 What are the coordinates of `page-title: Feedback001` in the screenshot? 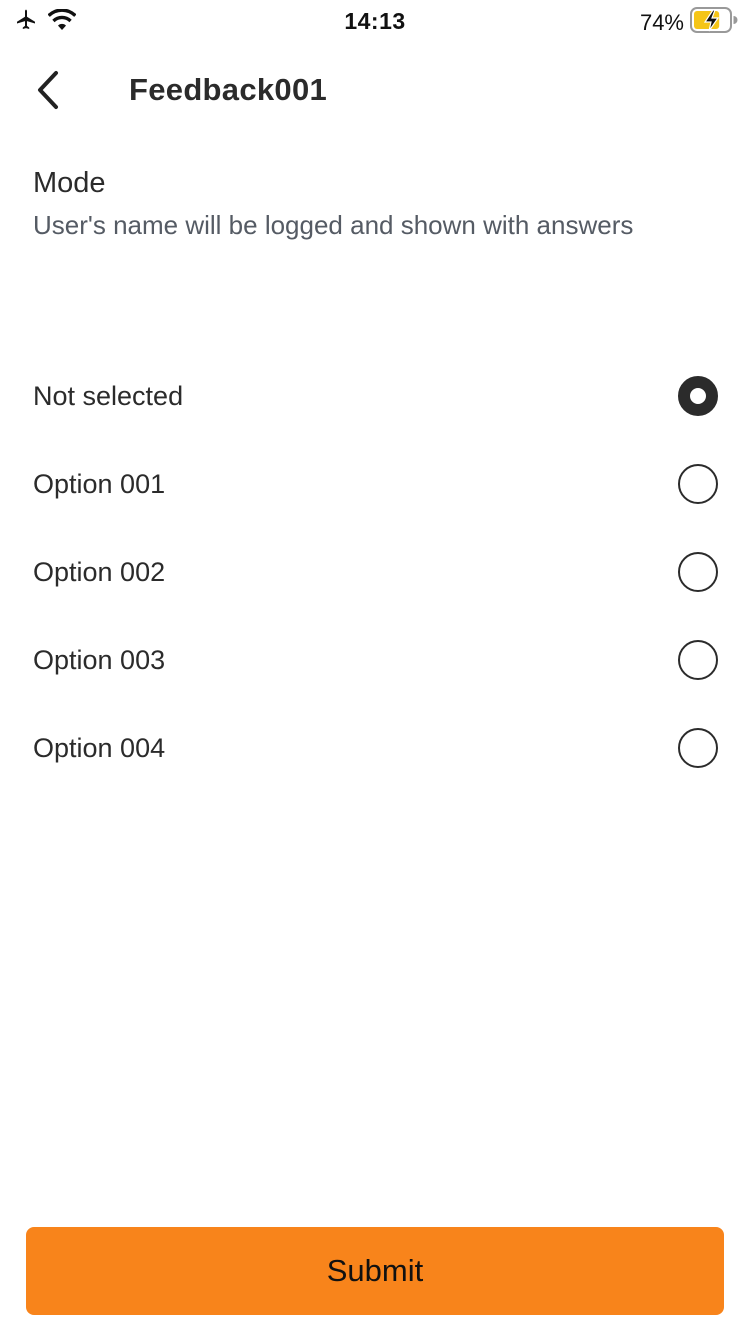 It's located at (228, 89).